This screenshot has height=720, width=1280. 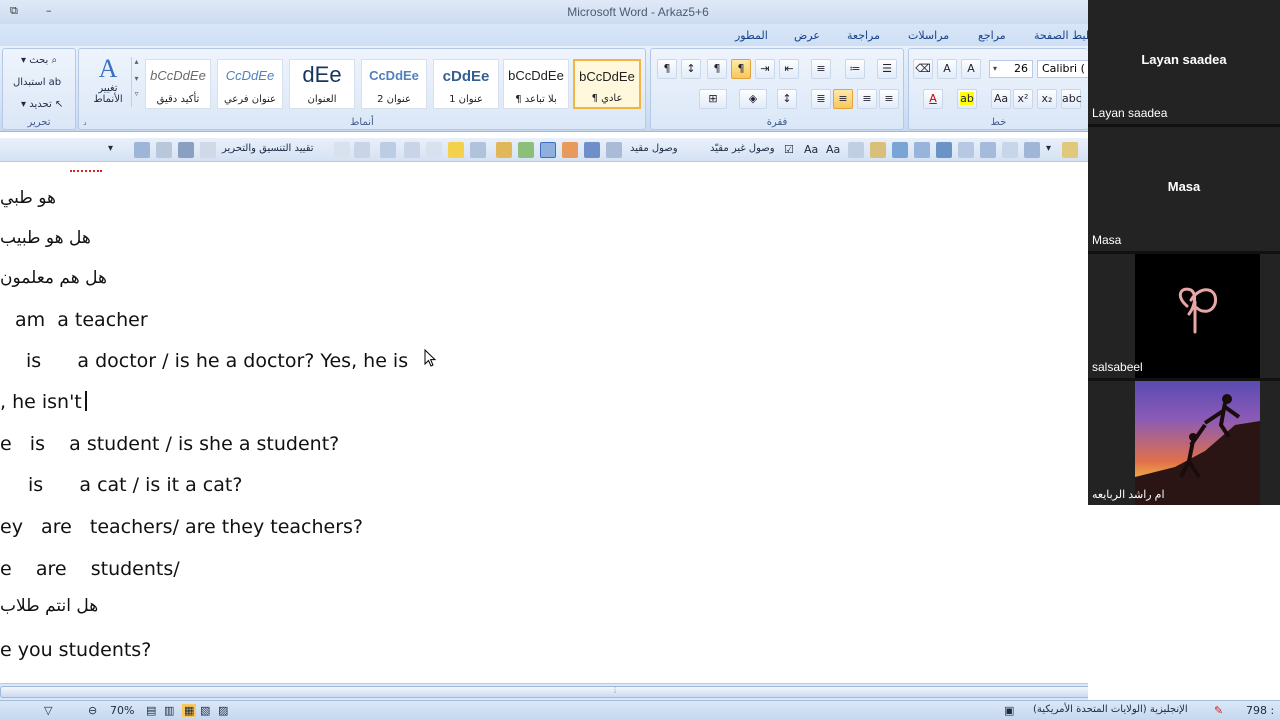 What do you see at coordinates (1184, 443) in the screenshot?
I see `participant-tile: ام راشد الربايعه` at bounding box center [1184, 443].